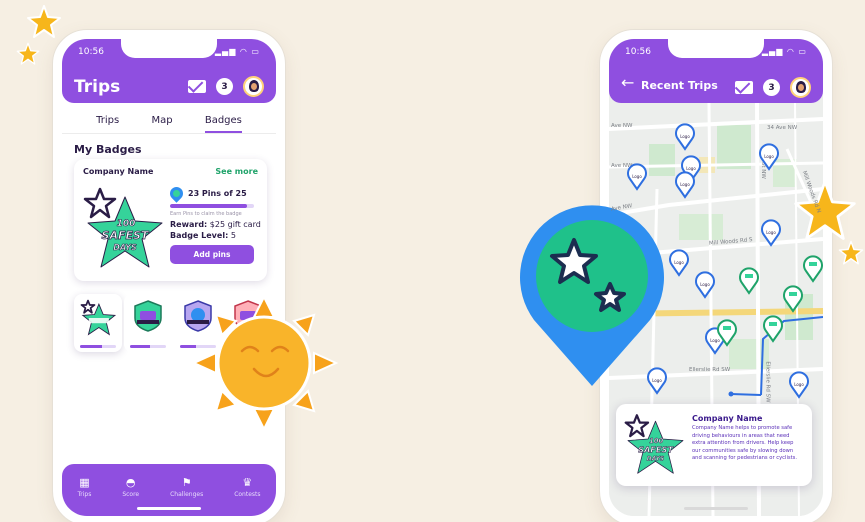 The image size is (865, 522). I want to click on pins-count: 23 Pins of 25, so click(217, 193).